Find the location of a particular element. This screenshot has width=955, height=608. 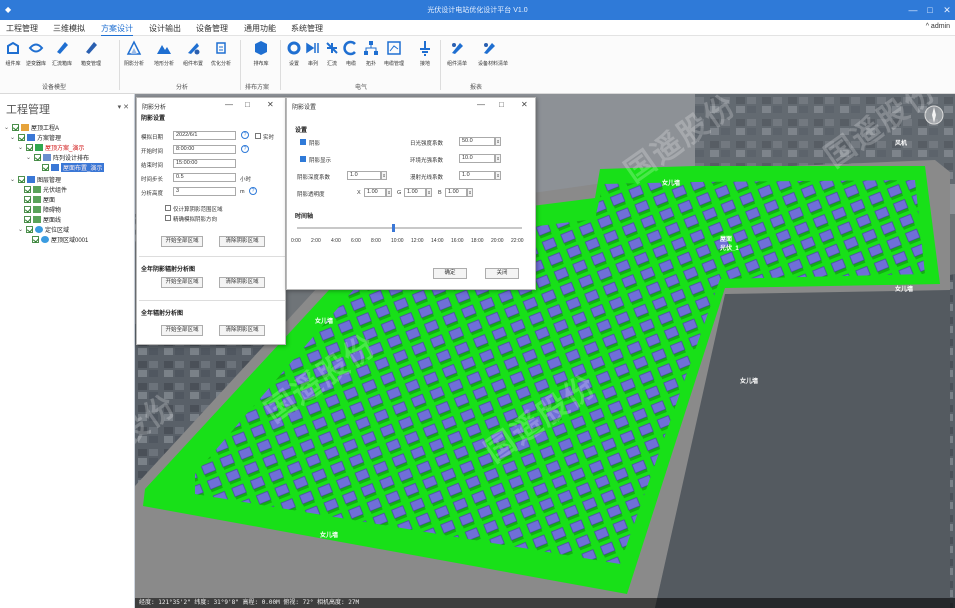

tool-material-list: 设备材料清单 is located at coordinates (493, 53).